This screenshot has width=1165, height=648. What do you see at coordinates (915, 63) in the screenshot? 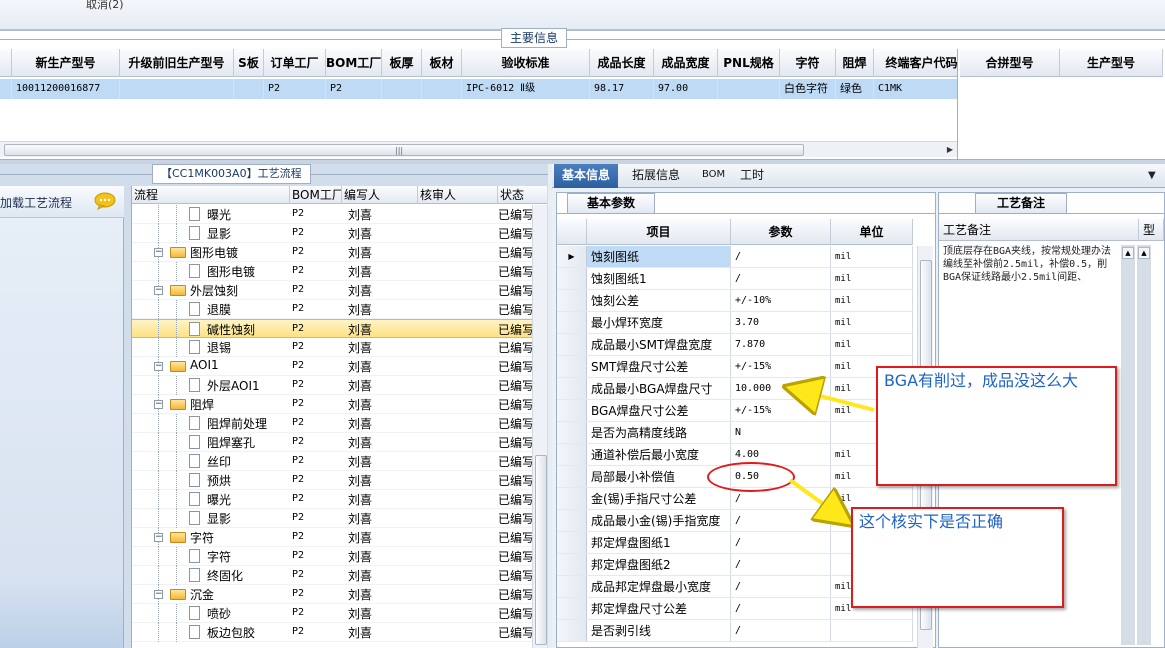
I see `main-col-13: 终端客户代码` at bounding box center [915, 63].